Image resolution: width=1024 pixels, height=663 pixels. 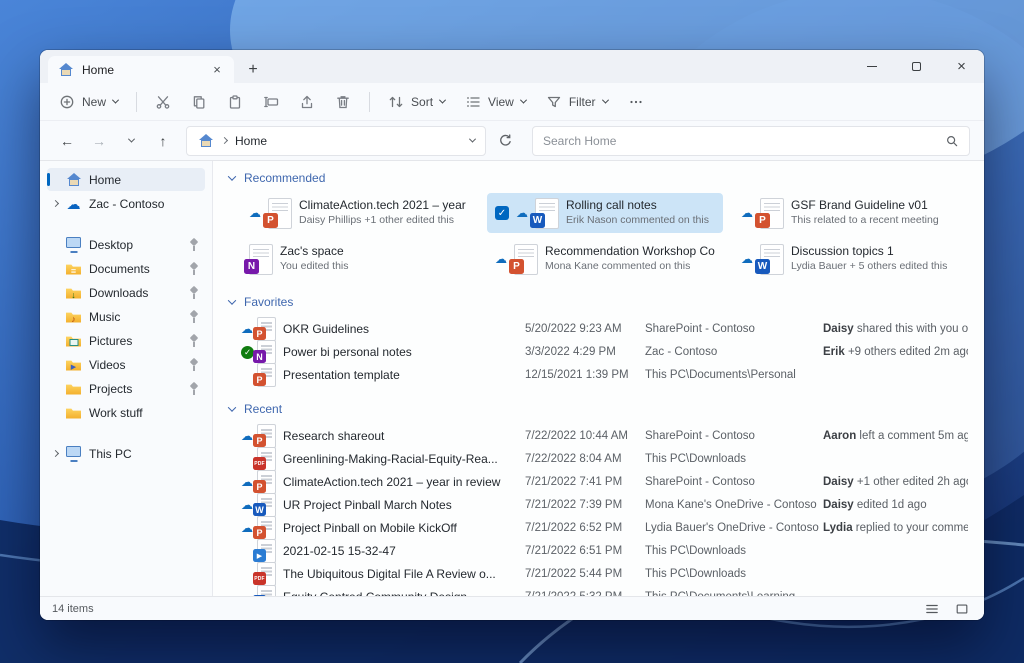 What do you see at coordinates (505, 141) in the screenshot?
I see `refresh-button` at bounding box center [505, 141].